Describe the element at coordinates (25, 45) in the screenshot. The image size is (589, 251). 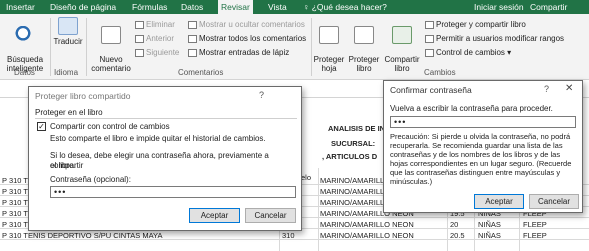
I see `smart-lookup-button: Búsqueda inteligente` at that location.